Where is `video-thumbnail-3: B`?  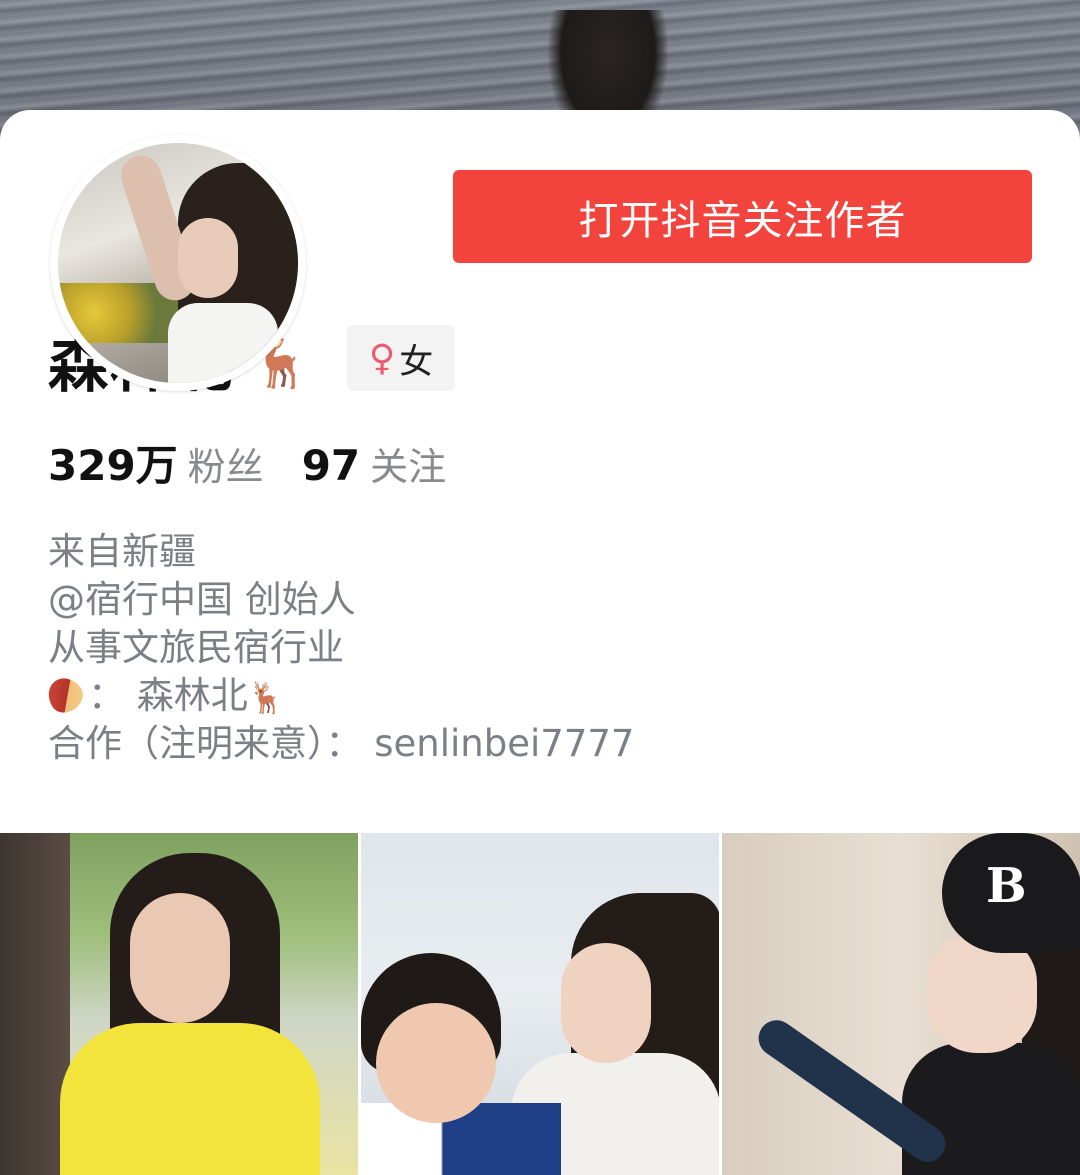 video-thumbnail-3: B is located at coordinates (901, 1004).